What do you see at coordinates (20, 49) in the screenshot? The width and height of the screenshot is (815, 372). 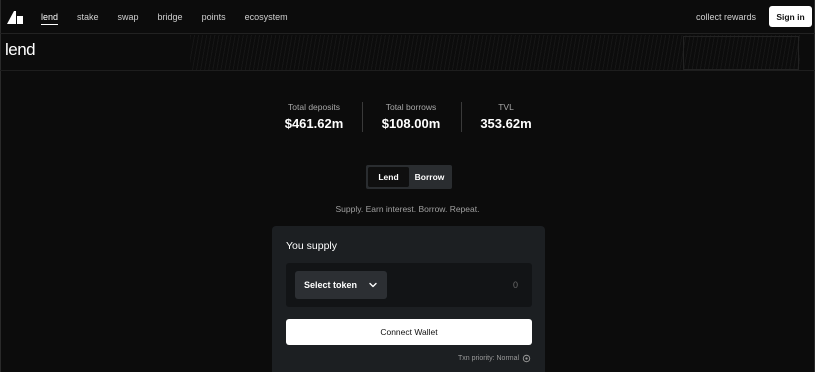 I see `page-title: lend` at bounding box center [20, 49].